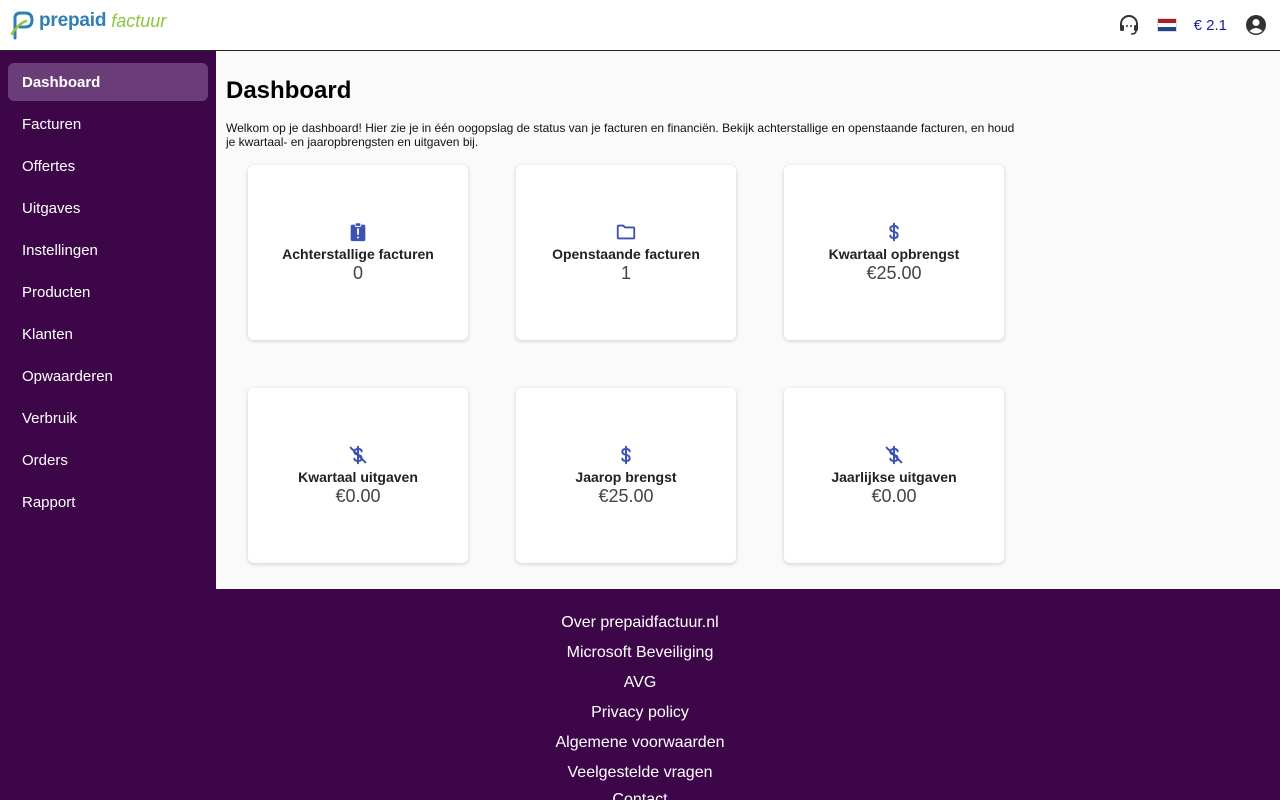 This screenshot has height=800, width=1280. Describe the element at coordinates (640, 743) in the screenshot. I see `footer-link-terms: Algemene voorwaarden` at that location.